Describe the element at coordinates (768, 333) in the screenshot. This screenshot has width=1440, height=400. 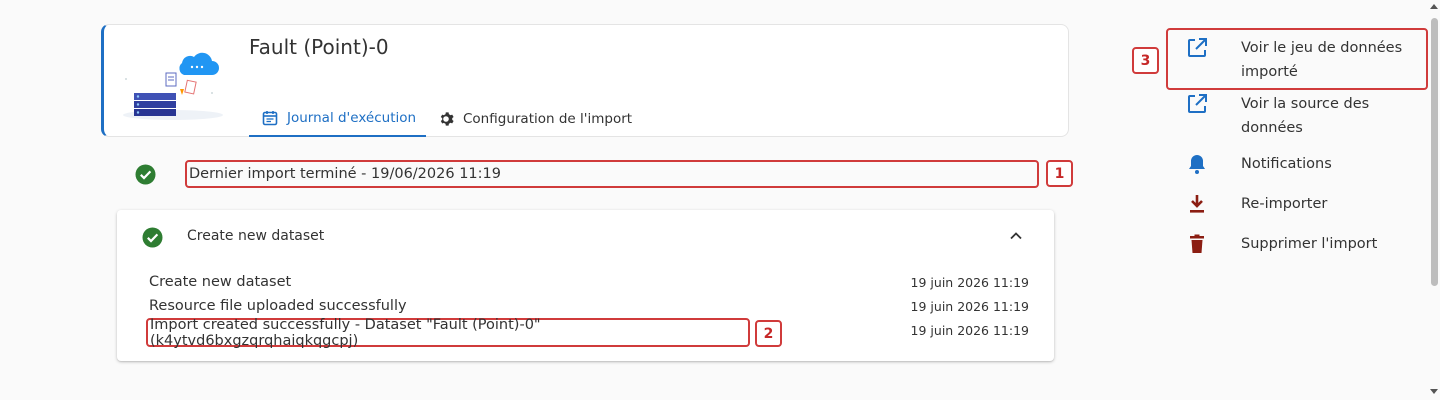
I see `annotation-badge: 2` at that location.